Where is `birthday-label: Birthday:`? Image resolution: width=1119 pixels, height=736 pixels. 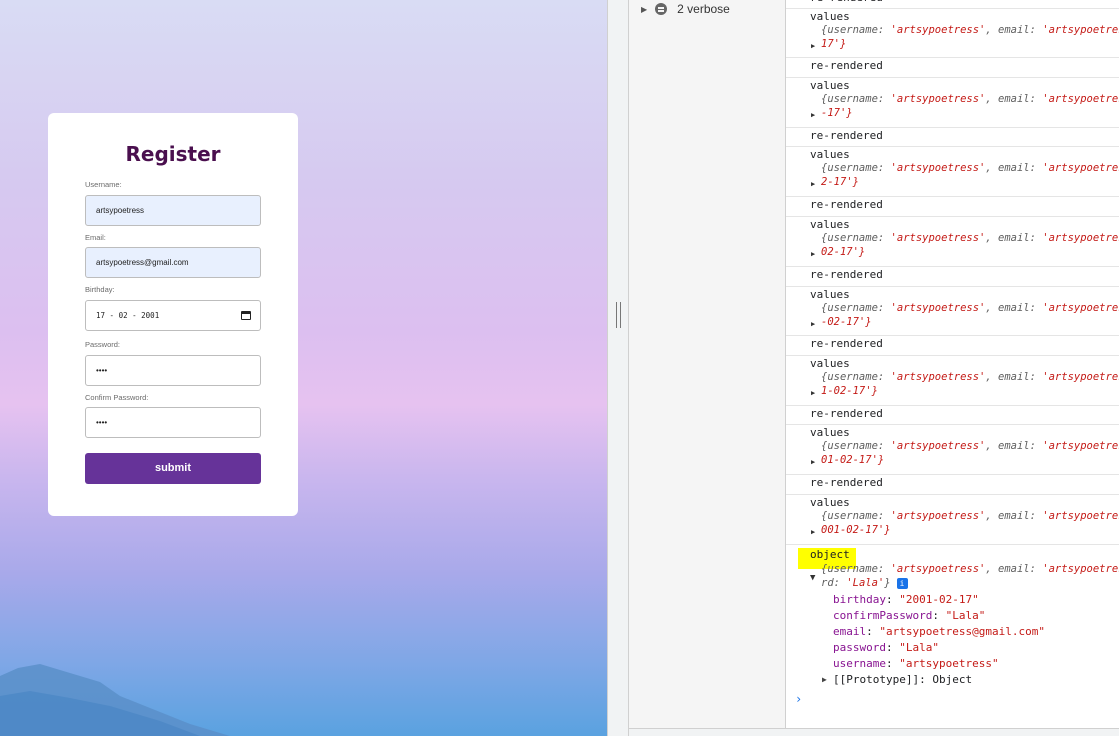
birthday-label: Birthday: is located at coordinates (100, 289).